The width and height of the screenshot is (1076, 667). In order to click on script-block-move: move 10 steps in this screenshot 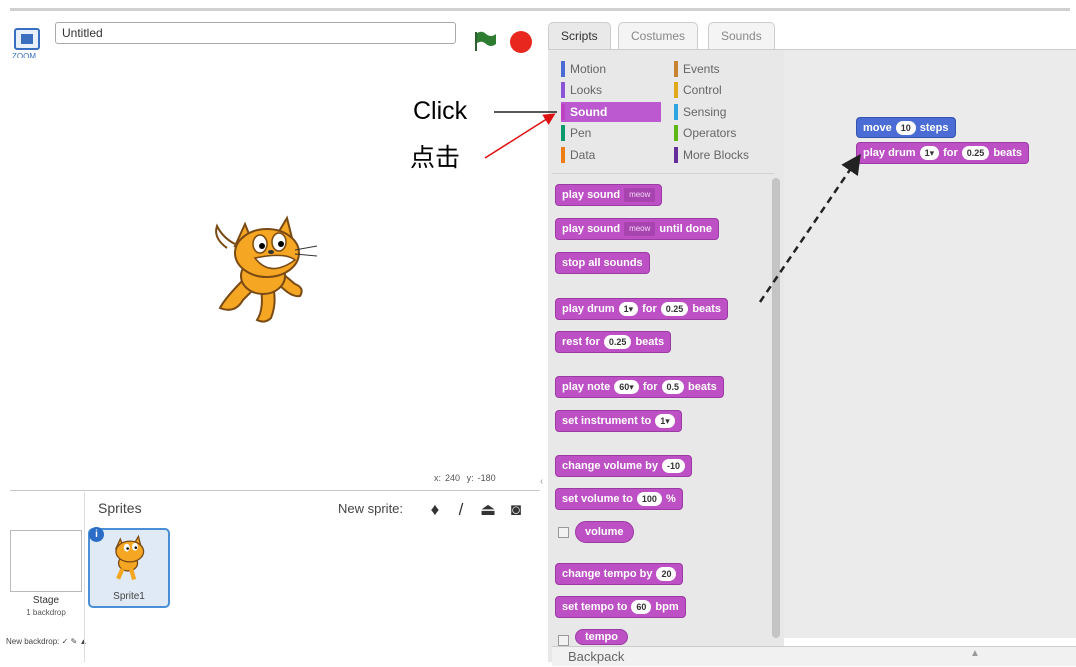, I will do `click(906, 127)`.